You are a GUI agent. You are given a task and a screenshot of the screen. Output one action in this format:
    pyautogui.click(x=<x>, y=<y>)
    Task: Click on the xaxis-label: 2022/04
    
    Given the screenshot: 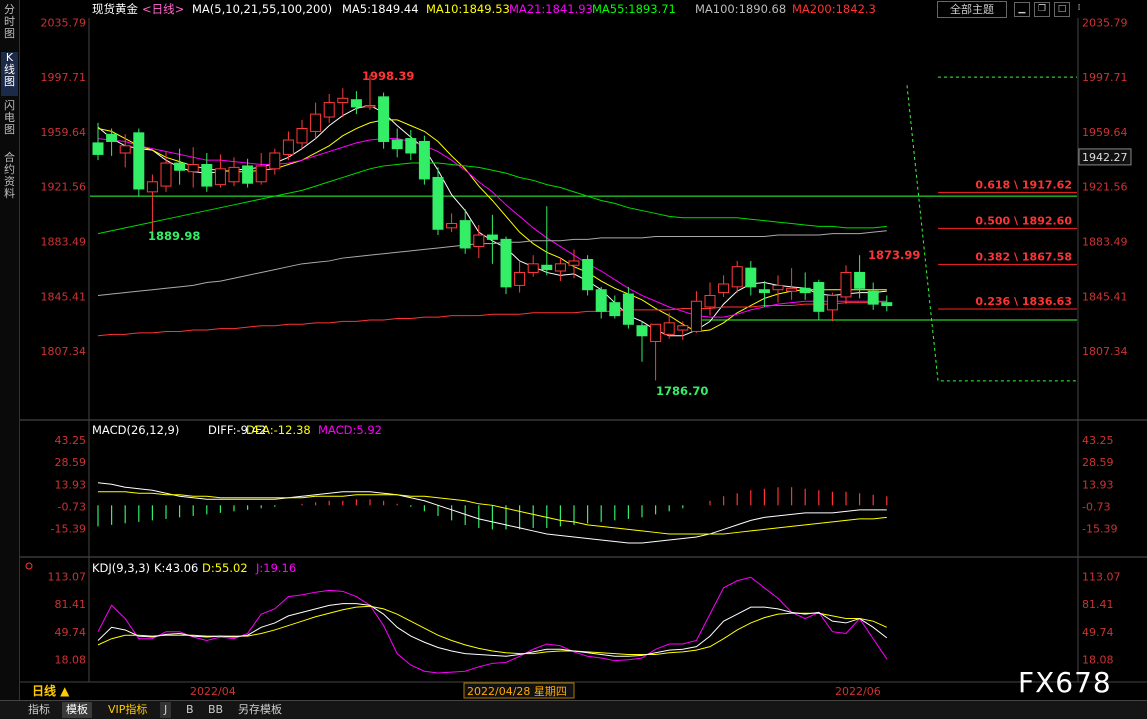 What is the action you would take?
    pyautogui.click(x=213, y=691)
    